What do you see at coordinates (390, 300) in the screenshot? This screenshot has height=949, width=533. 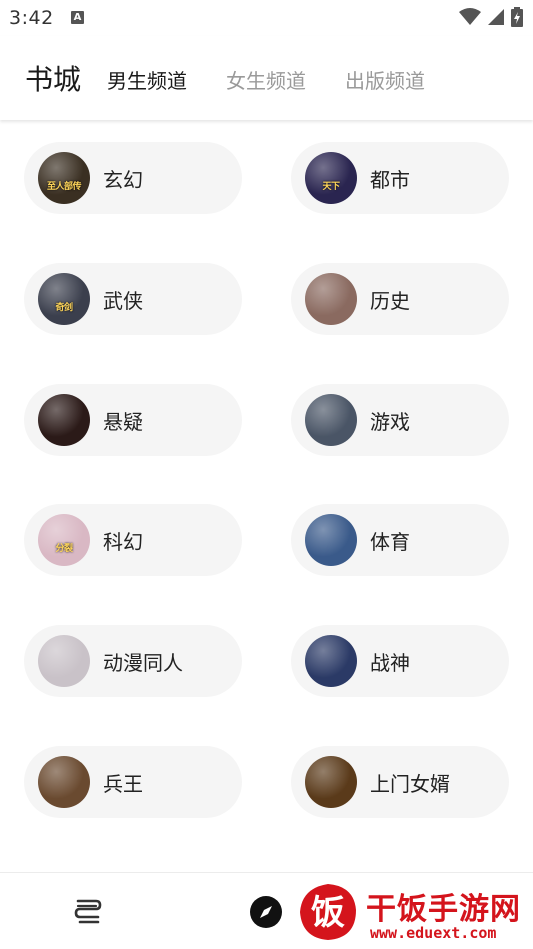 I see `category-label: 历史` at bounding box center [390, 300].